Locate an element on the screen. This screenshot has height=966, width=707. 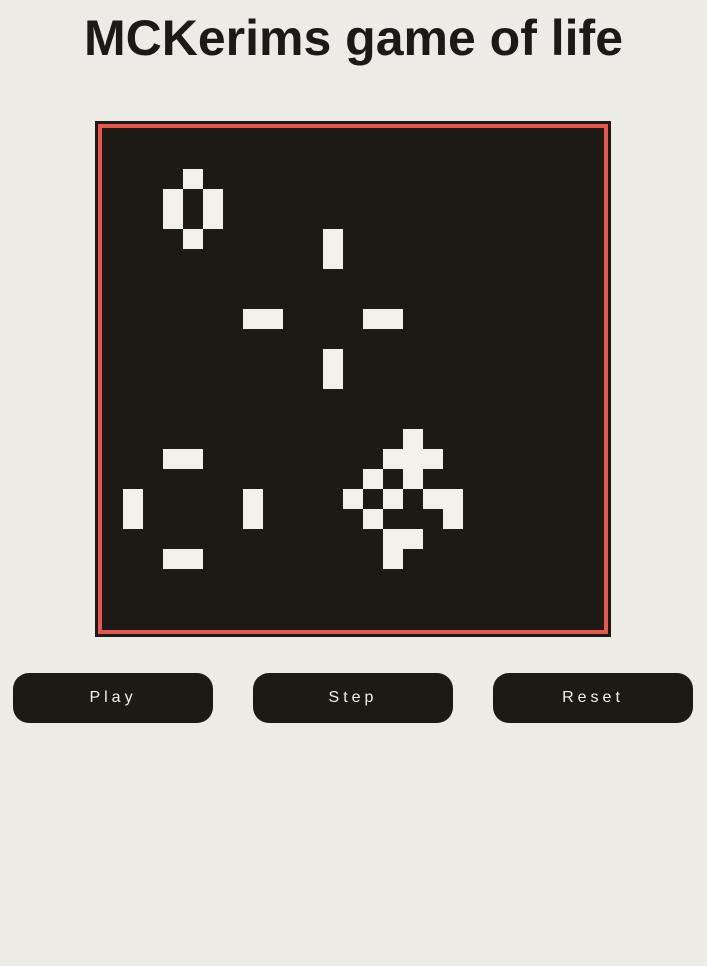
step-button: Step is located at coordinates (353, 698).